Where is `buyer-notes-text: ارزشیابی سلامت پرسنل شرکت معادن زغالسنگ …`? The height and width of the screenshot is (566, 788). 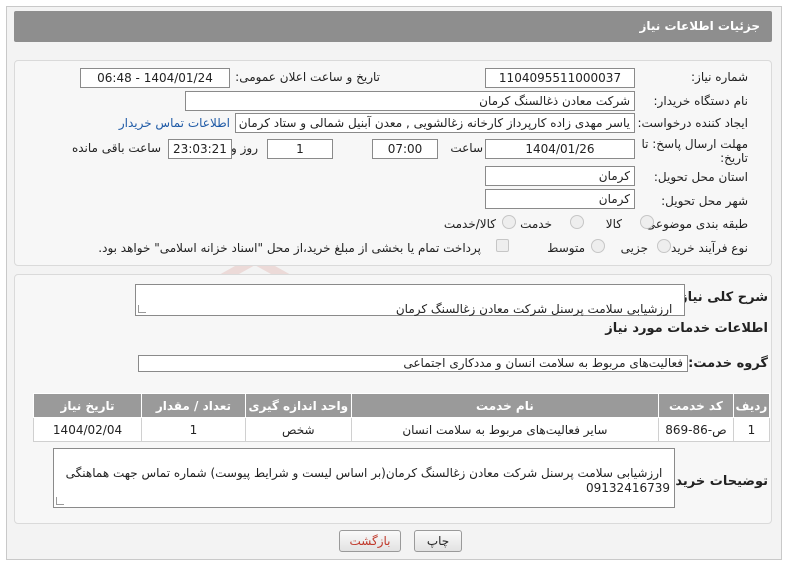 buyer-notes-text: ارزشیابی سلامت پرسنل شرکت معادن زغالسنگ … is located at coordinates (365, 480).